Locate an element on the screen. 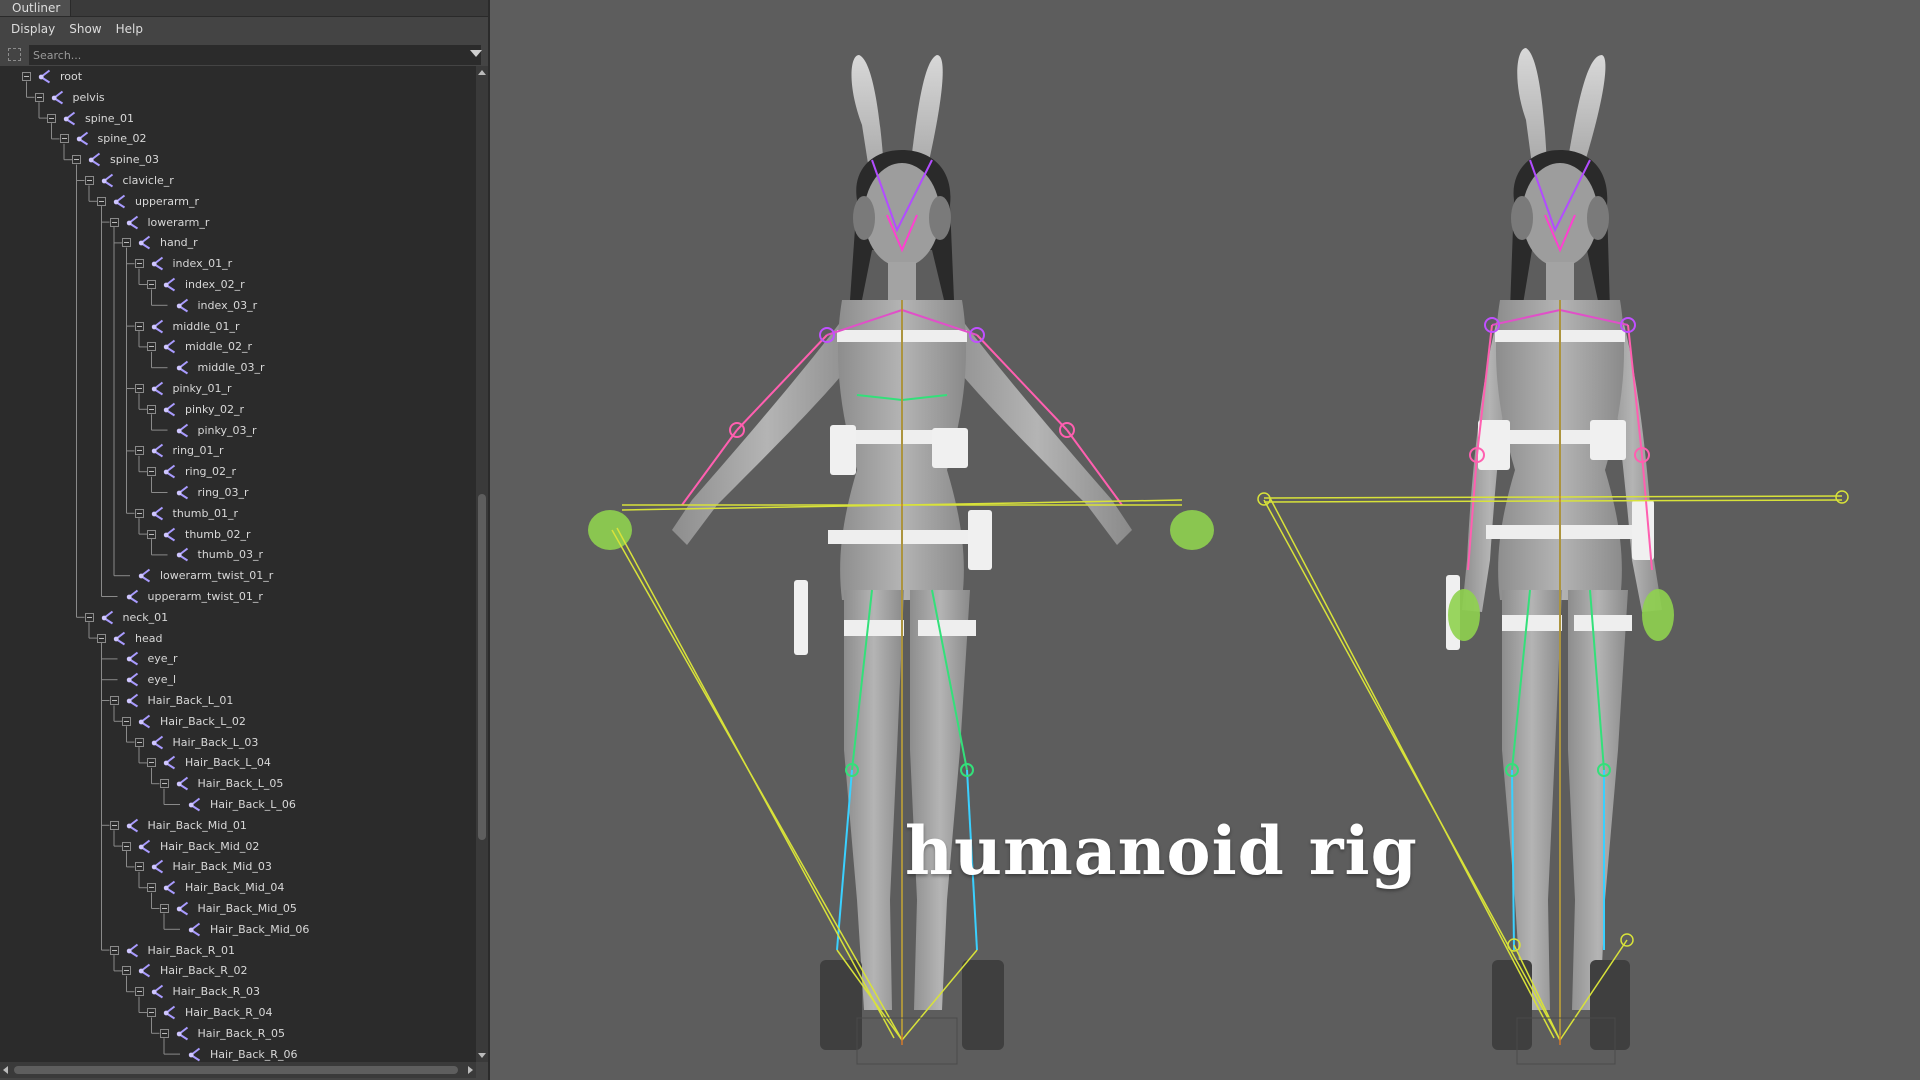  menu-show: Show is located at coordinates (85, 29).